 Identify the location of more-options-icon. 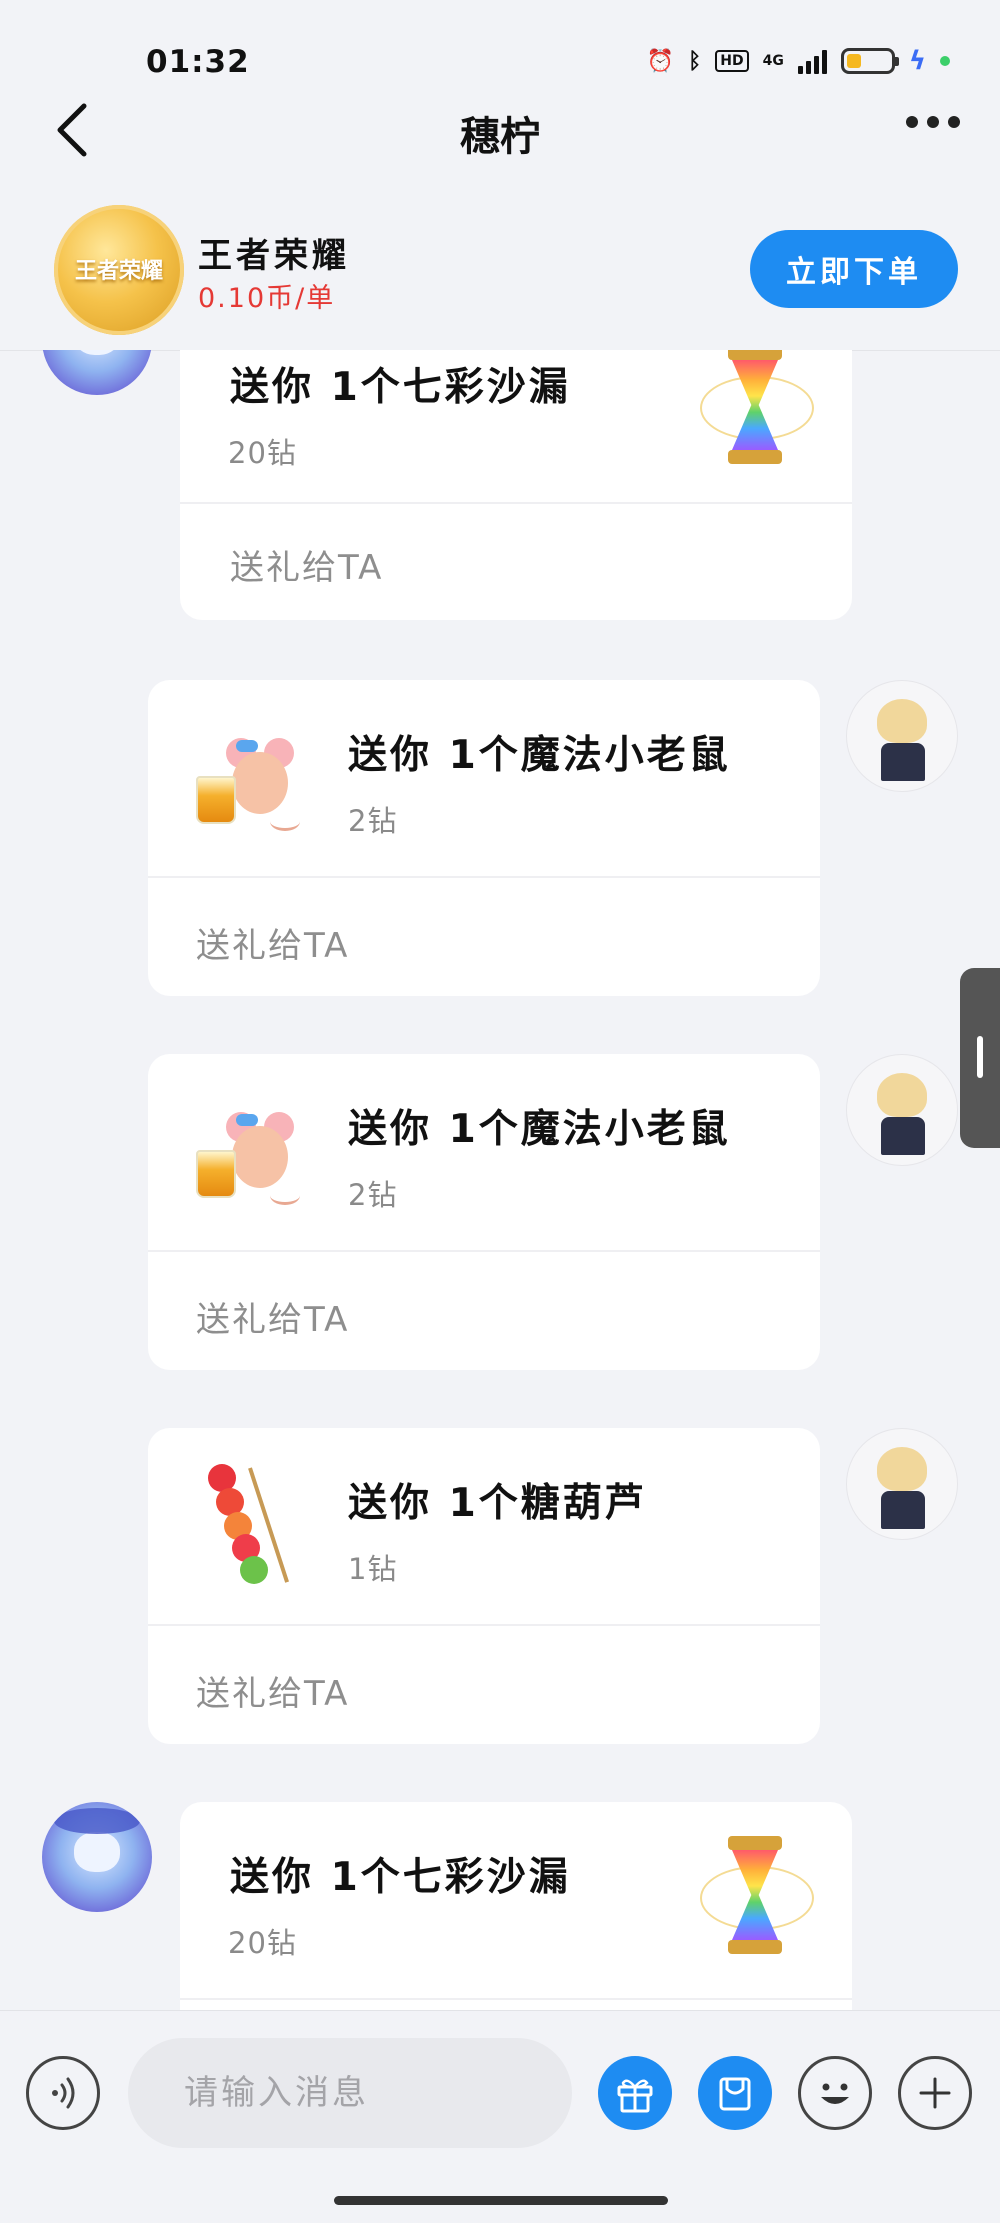
(933, 122).